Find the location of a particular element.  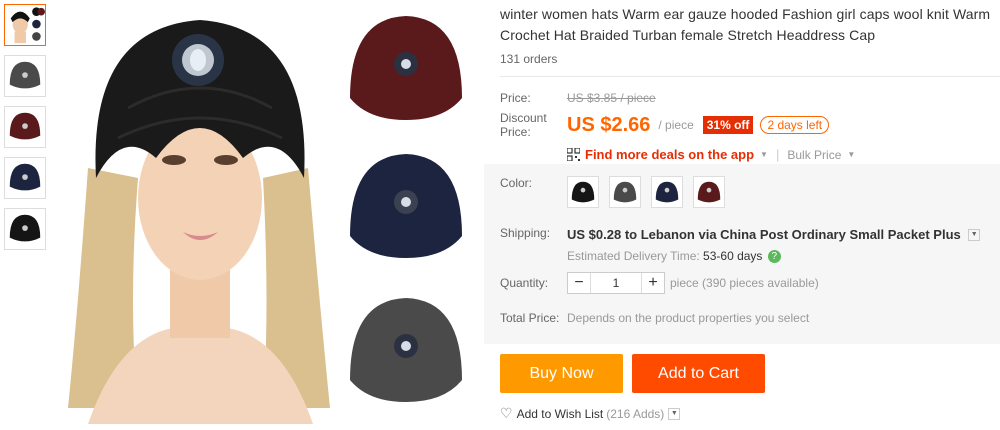

color-swatch-burgundy is located at coordinates (709, 192).